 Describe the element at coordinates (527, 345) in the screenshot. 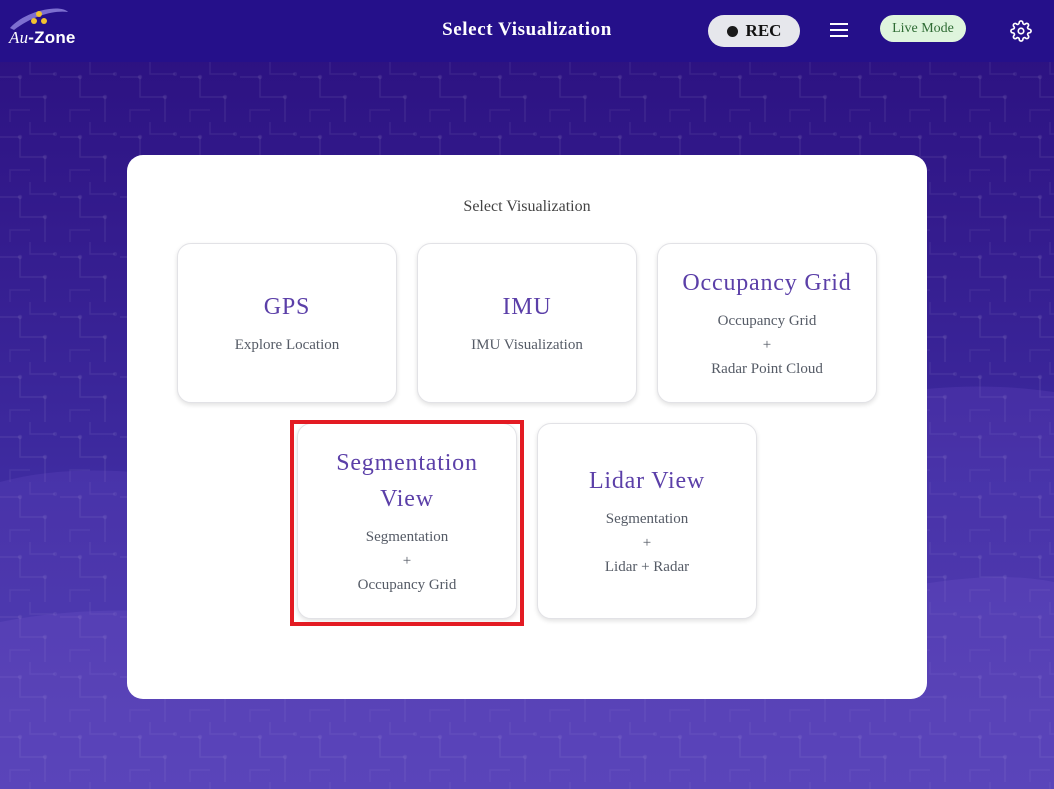

I see `card-description: IMU Visualization` at that location.